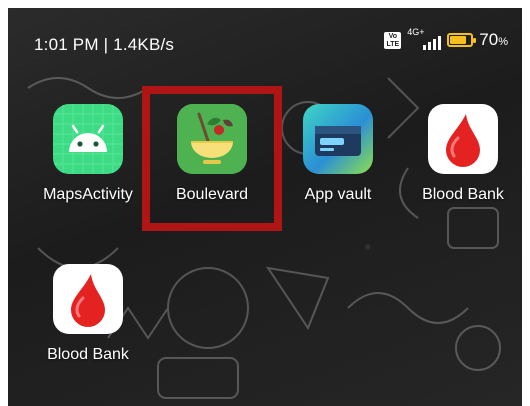  I want to click on signal-icon: 4G+, so click(424, 38).